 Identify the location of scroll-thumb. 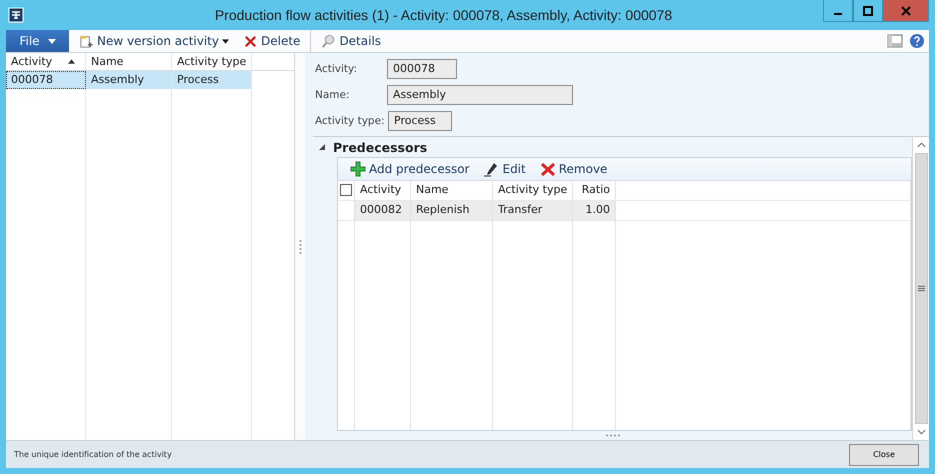
(921, 288).